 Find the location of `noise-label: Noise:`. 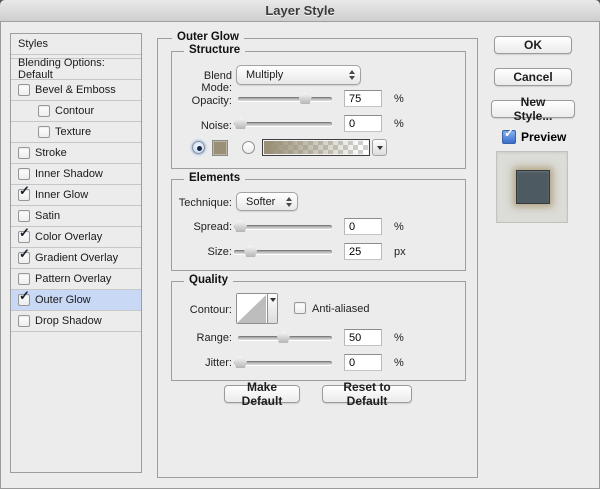

noise-label: Noise: is located at coordinates (216, 126).